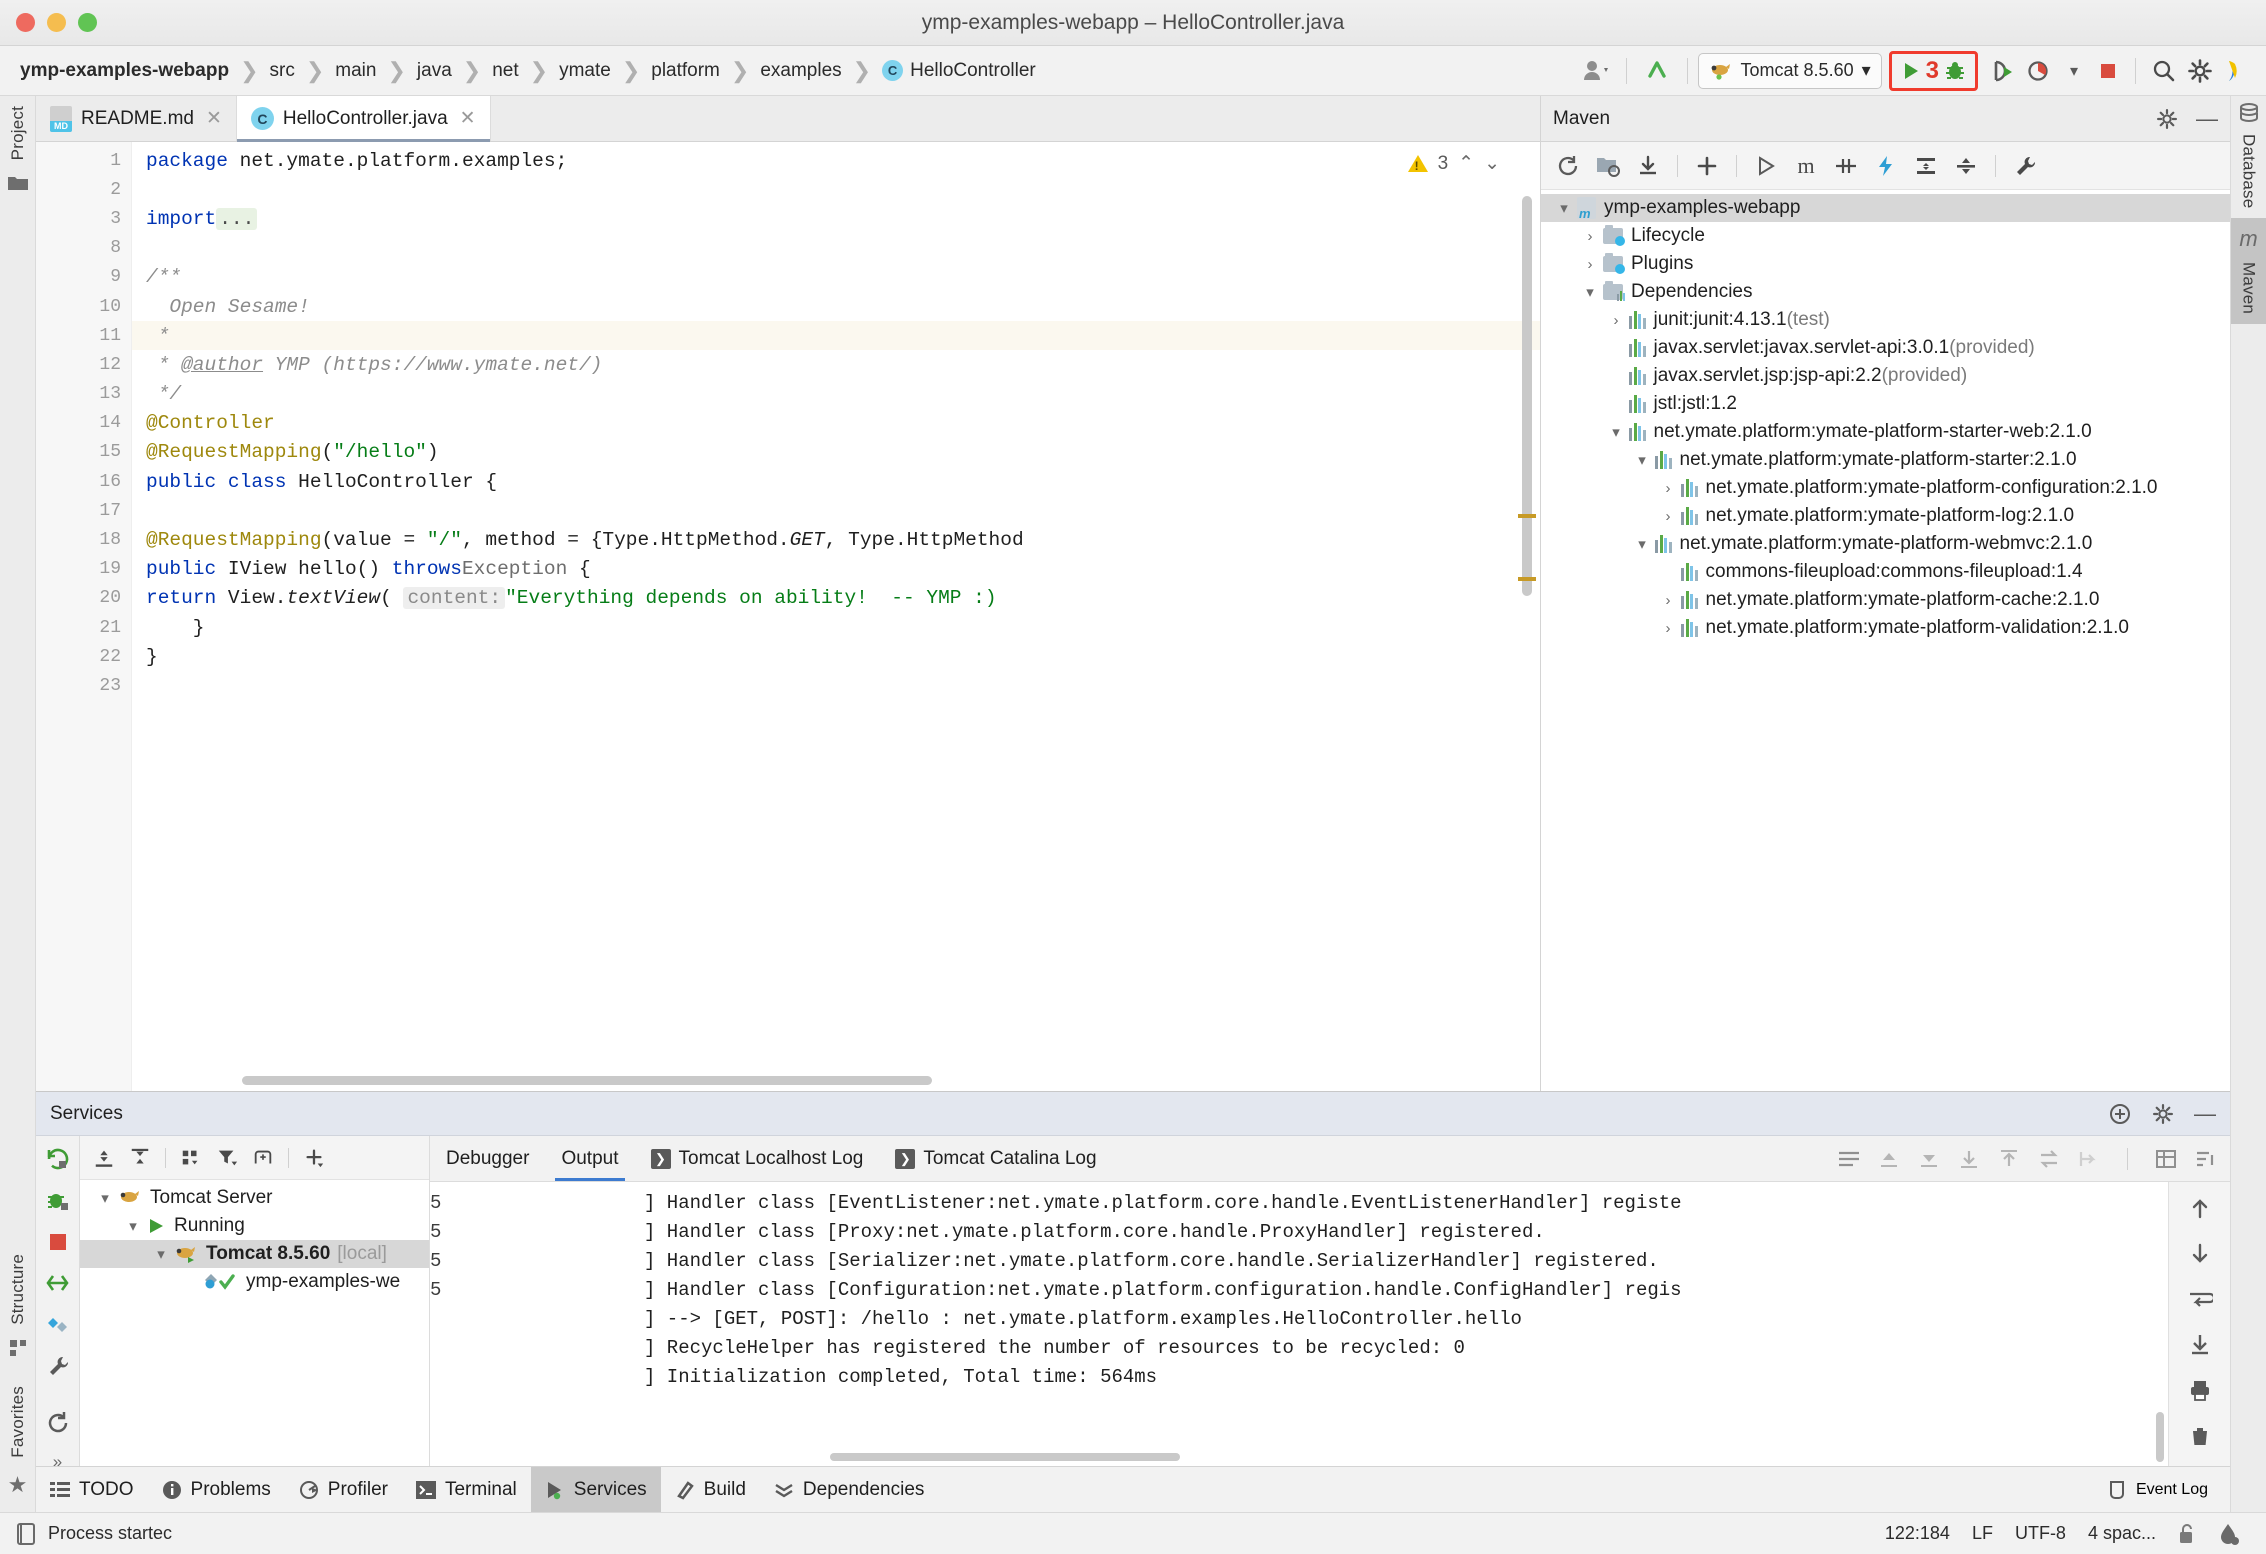 The width and height of the screenshot is (2266, 1554). What do you see at coordinates (757, 1158) in the screenshot?
I see `tab-tomcat-localhost-log: ❯ Tomcat Localhost Log` at bounding box center [757, 1158].